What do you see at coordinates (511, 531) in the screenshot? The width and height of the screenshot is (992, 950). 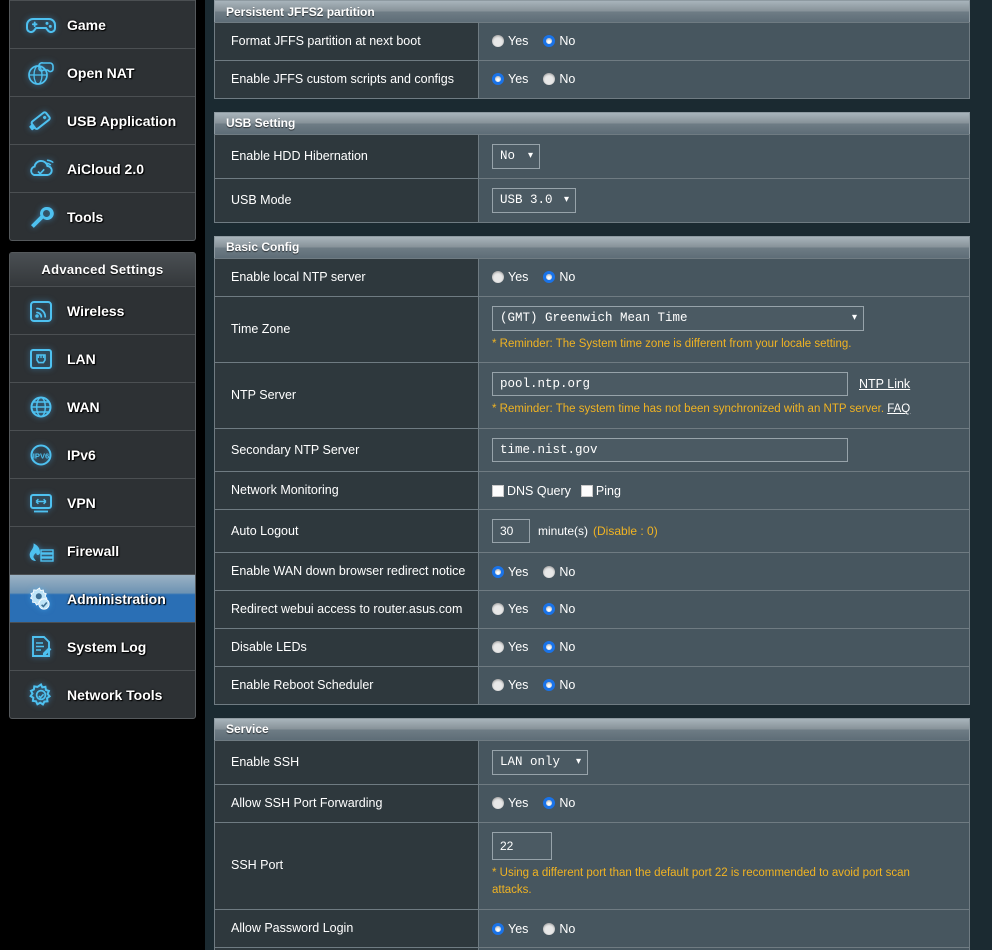 I see `auto-logout-input: 30` at bounding box center [511, 531].